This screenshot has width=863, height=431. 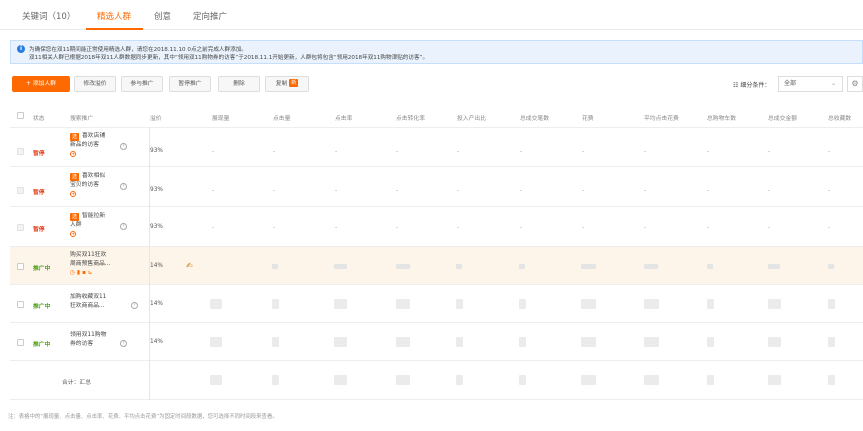 What do you see at coordinates (106, 340) in the screenshot?
I see `audience-name: 领用双11购物 券的访客` at bounding box center [106, 340].